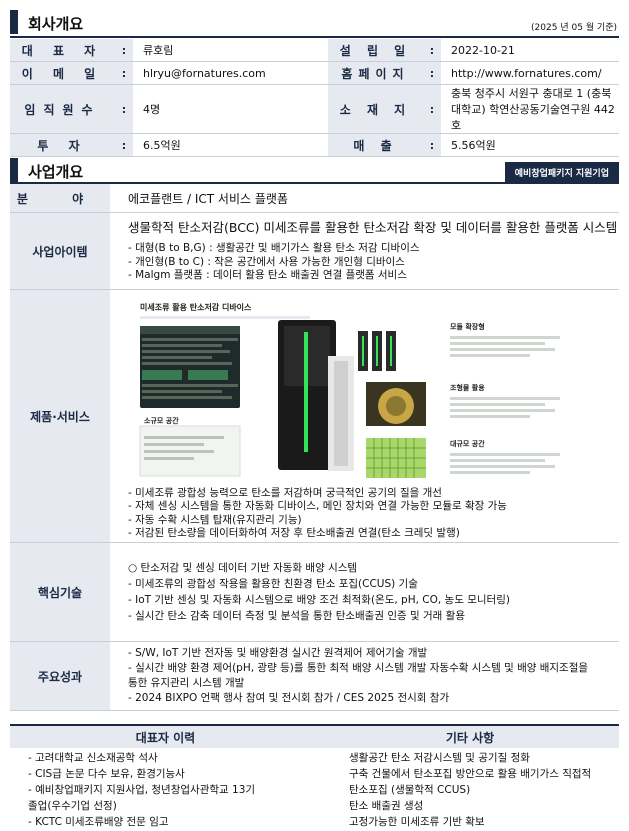  Describe the element at coordinates (273, 584) in the screenshot. I see `list-item: - 미세조류의 광합성 작용을 활용한 친환경 탄소 포집(CCUS) 기술` at that location.